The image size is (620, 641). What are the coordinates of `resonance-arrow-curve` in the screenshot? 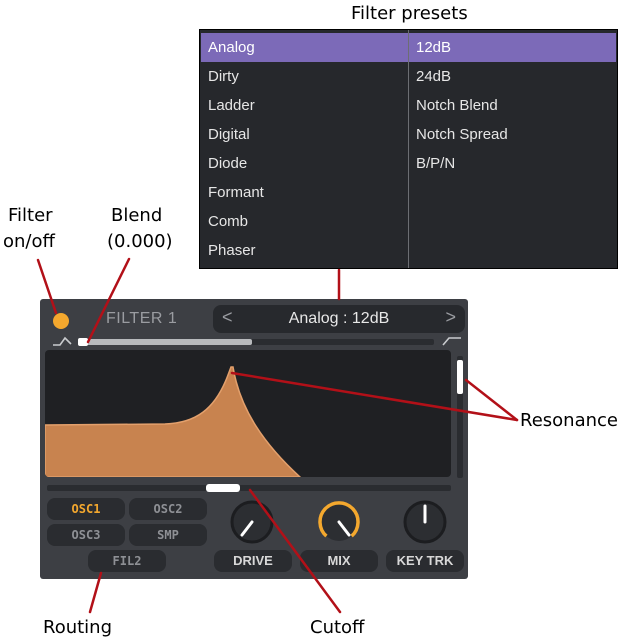 It's located at (374, 396).